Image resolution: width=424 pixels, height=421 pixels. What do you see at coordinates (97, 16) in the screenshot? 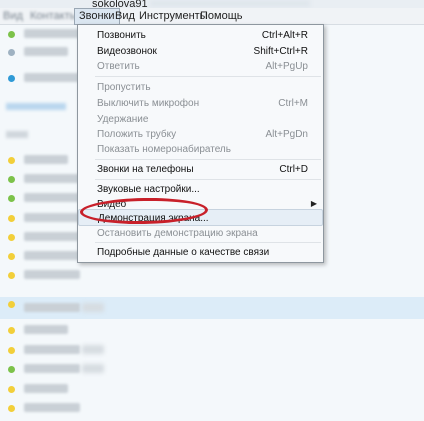
I see `menu-calls: Звонки` at bounding box center [97, 16].